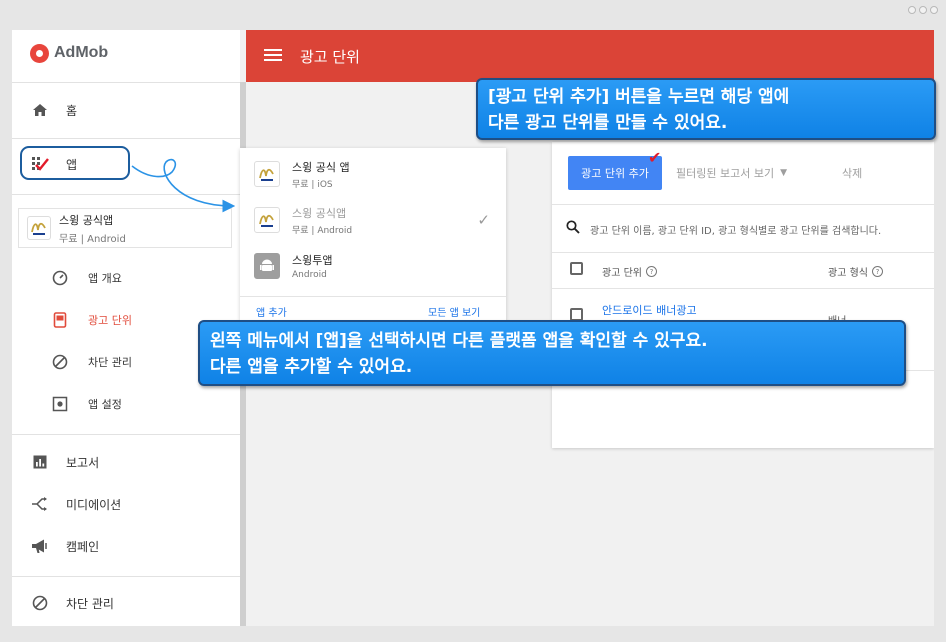 This screenshot has height=642, width=946. What do you see at coordinates (783, 173) in the screenshot?
I see `dropdown-arrow-icon: ▼` at bounding box center [783, 173].